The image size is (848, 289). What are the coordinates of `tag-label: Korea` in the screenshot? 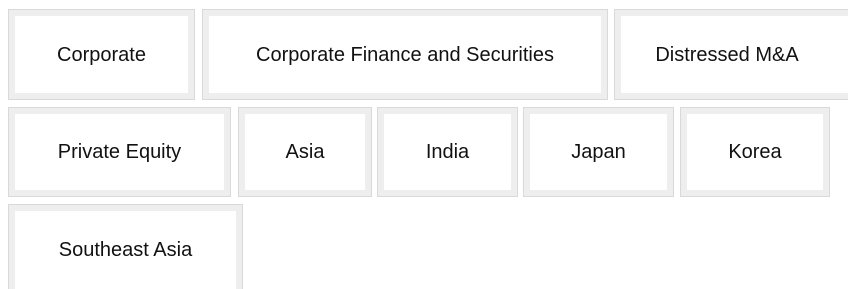 It's located at (755, 152).